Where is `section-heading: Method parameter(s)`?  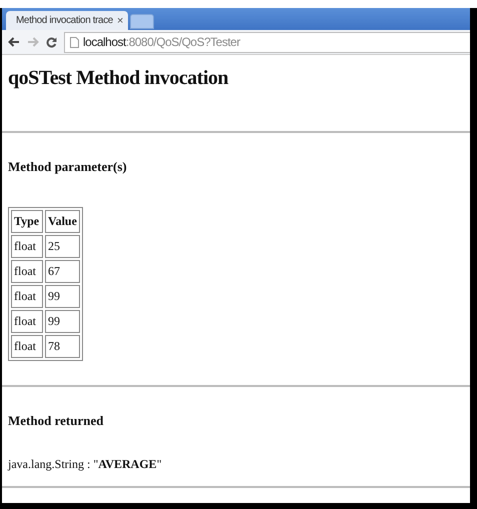
section-heading: Method parameter(s) is located at coordinates (68, 167).